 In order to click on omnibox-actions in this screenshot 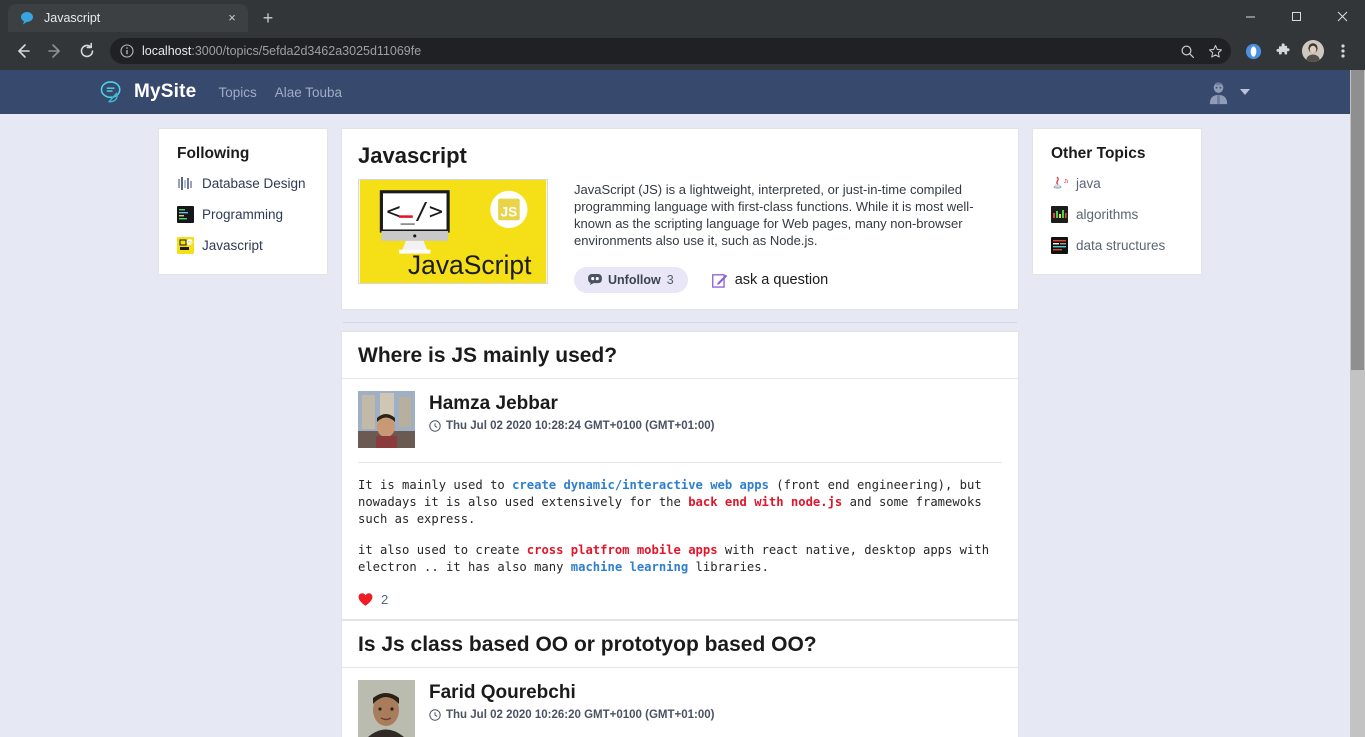, I will do `click(1201, 51)`.